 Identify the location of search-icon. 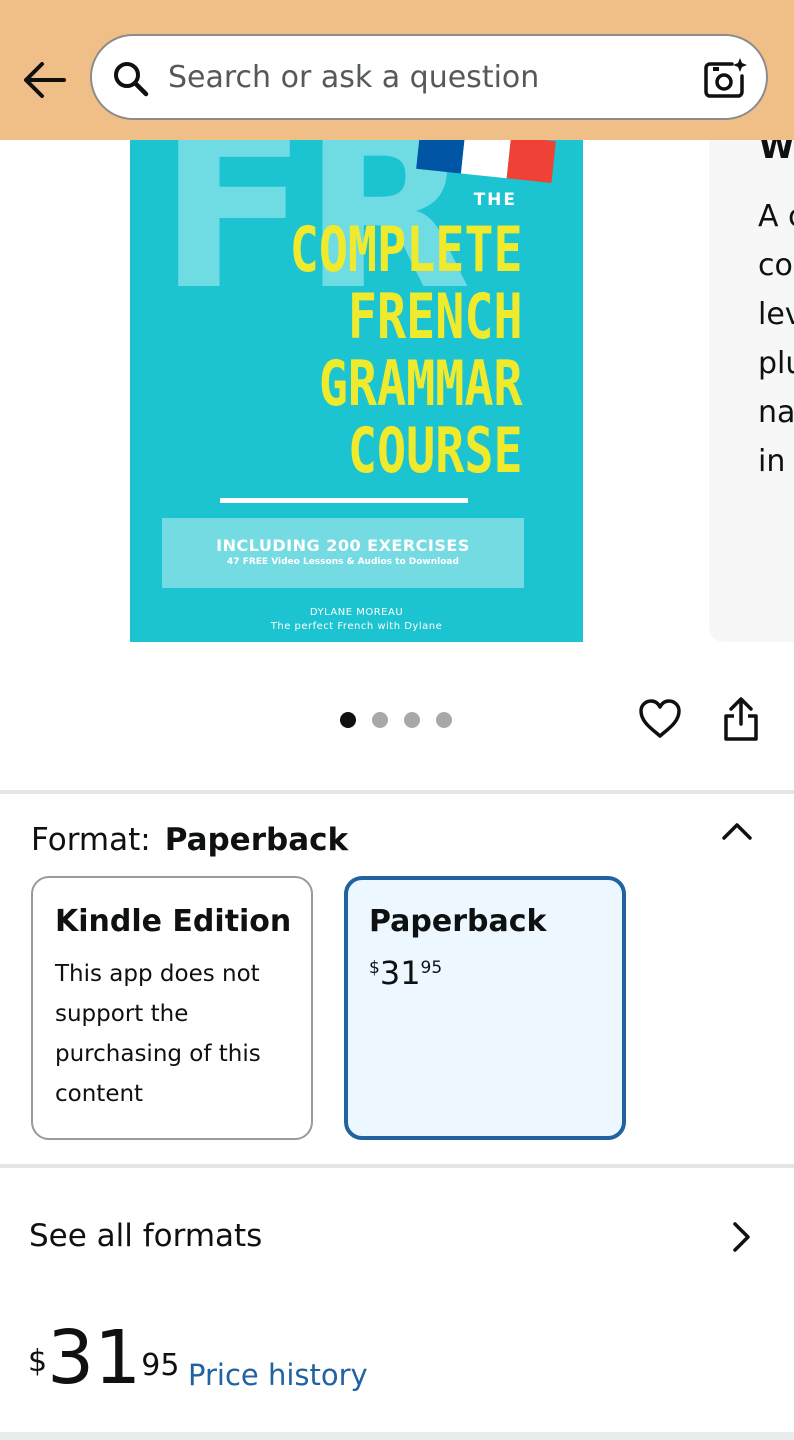
(131, 79).